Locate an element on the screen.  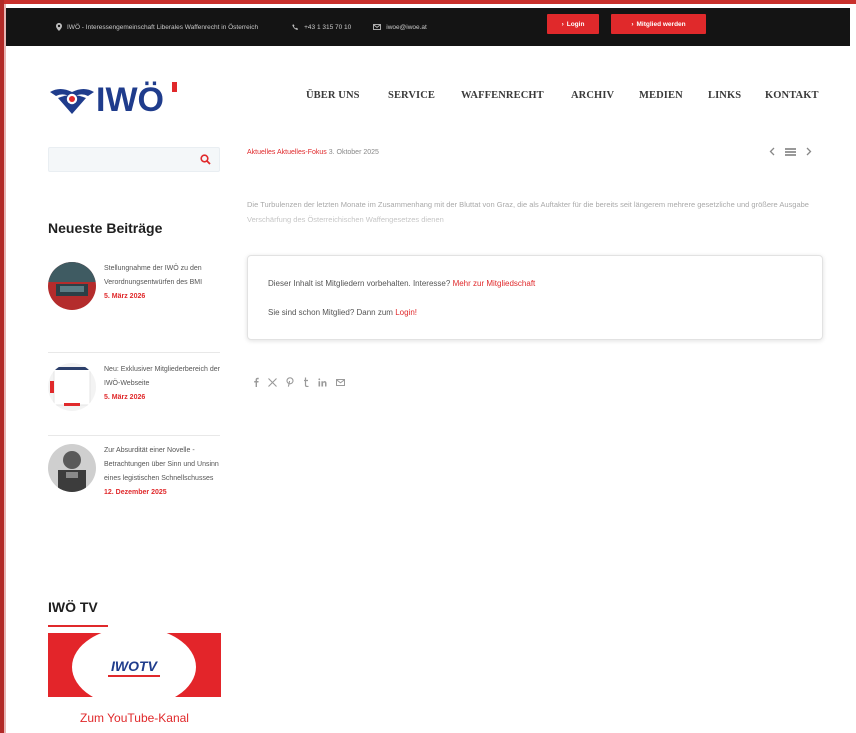
search-icon is located at coordinates (205, 159).